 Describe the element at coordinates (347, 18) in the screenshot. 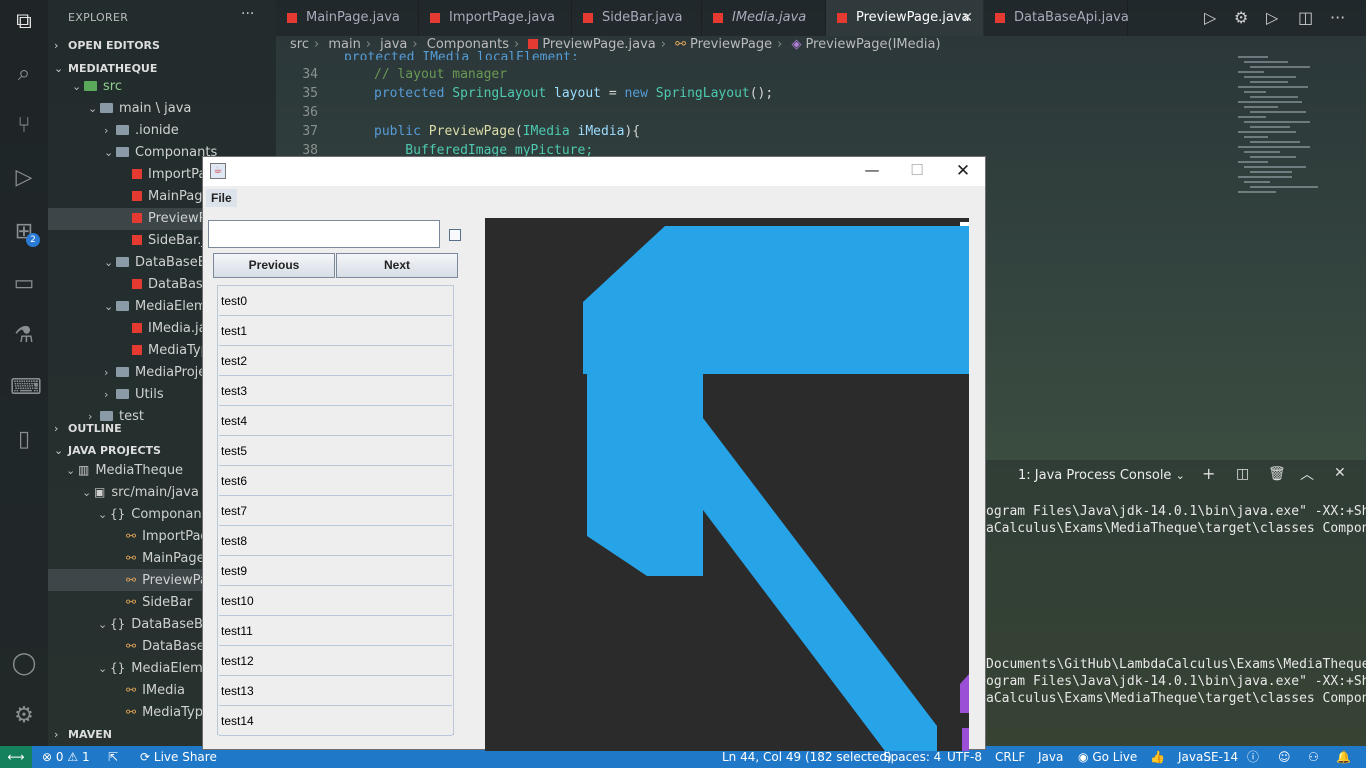

I see `tab-mainpage: MainPage.java` at that location.